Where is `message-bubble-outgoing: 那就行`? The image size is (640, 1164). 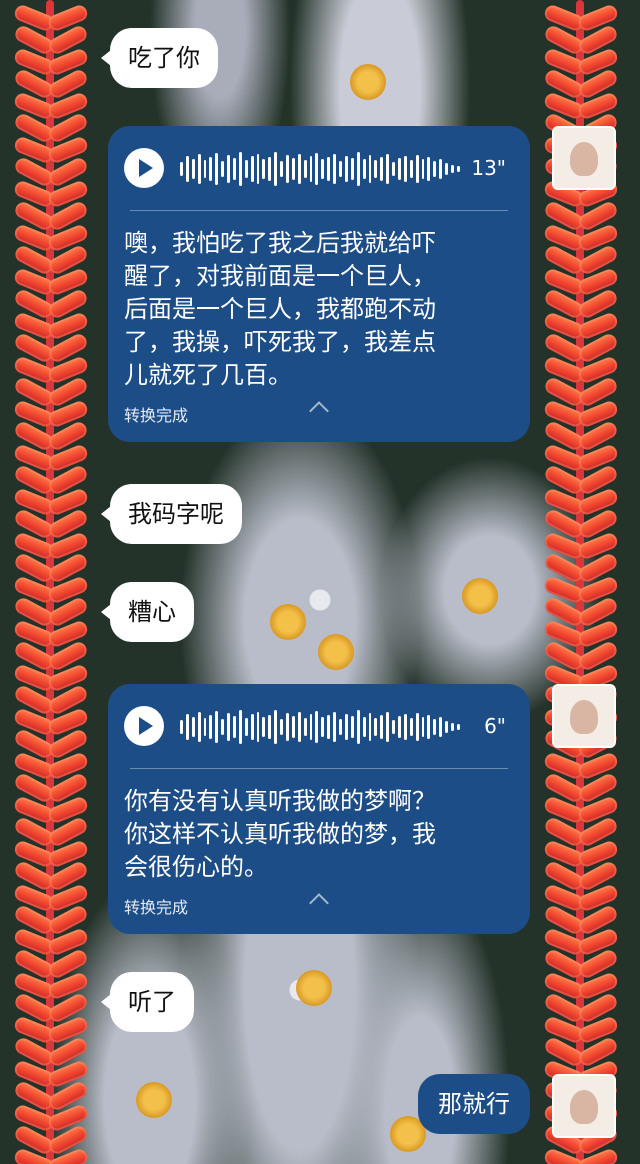
message-bubble-outgoing: 那就行 is located at coordinates (474, 1104).